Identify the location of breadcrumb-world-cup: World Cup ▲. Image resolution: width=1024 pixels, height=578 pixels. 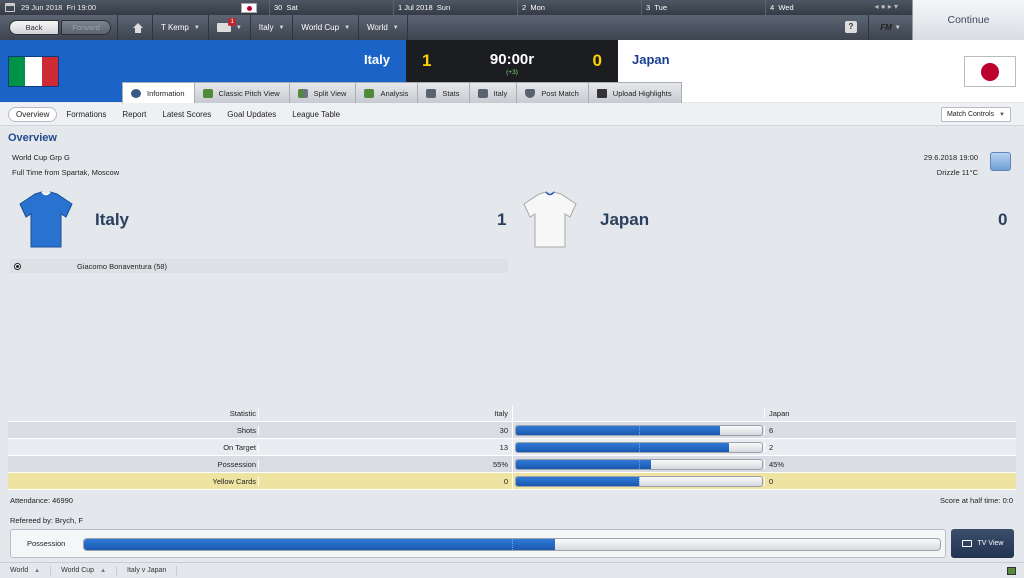
(84, 570).